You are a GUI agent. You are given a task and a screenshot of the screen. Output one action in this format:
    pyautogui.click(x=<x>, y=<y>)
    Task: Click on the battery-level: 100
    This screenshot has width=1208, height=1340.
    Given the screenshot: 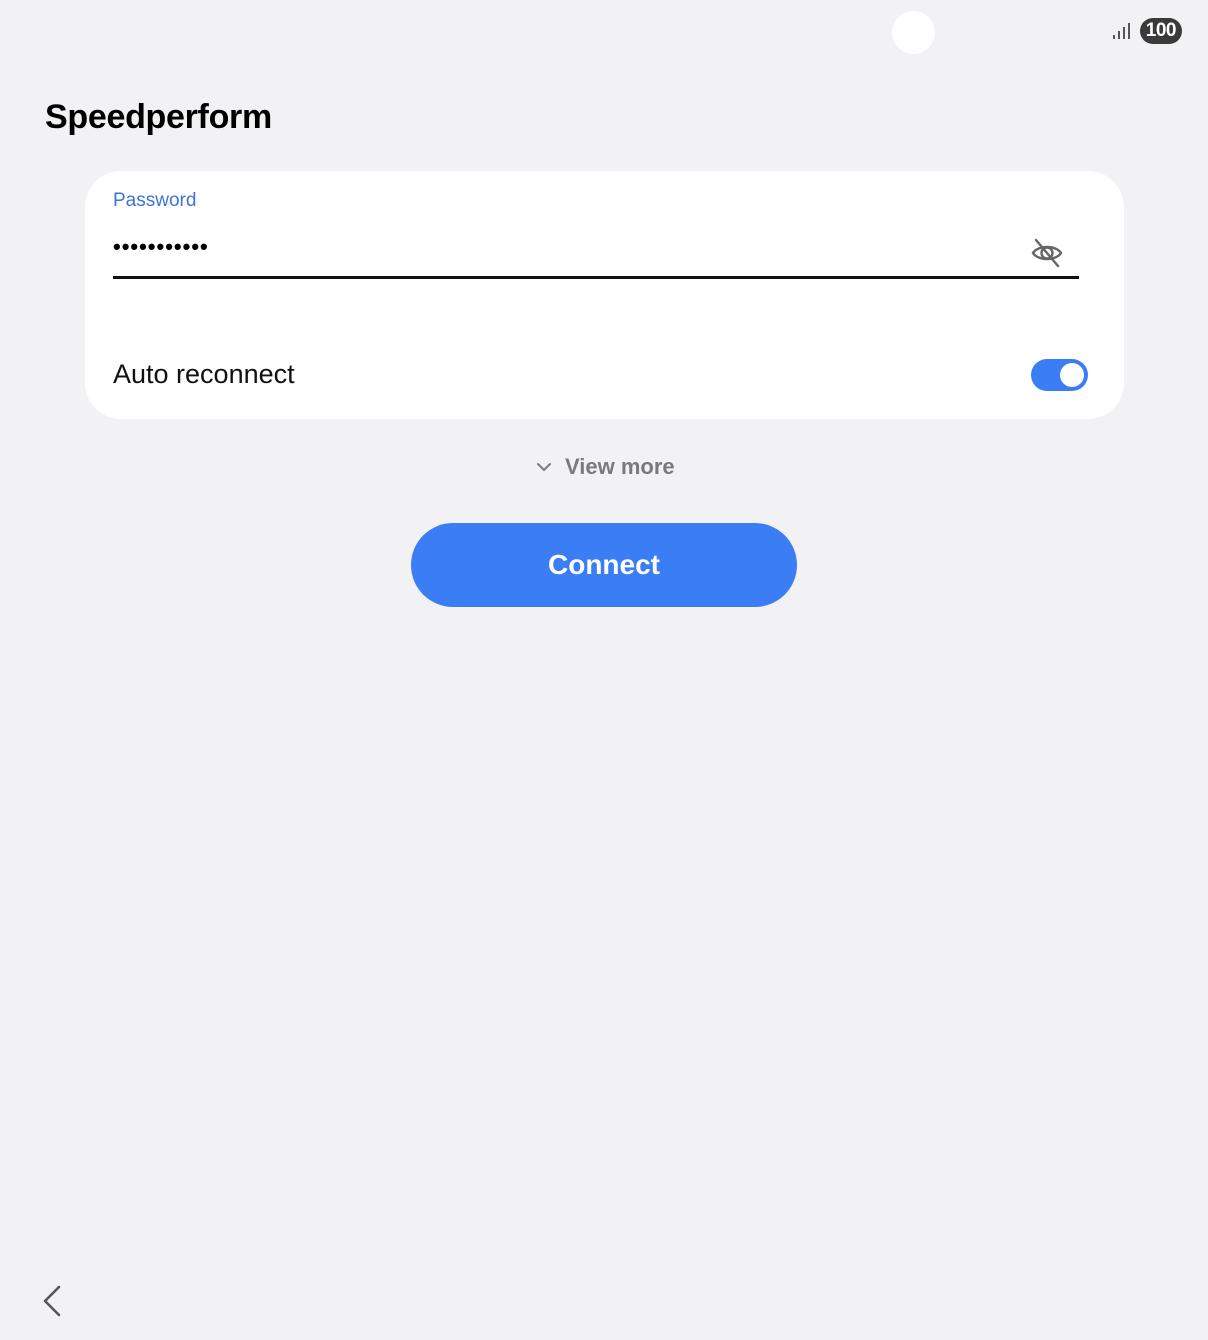 What is the action you would take?
    pyautogui.click(x=1160, y=31)
    